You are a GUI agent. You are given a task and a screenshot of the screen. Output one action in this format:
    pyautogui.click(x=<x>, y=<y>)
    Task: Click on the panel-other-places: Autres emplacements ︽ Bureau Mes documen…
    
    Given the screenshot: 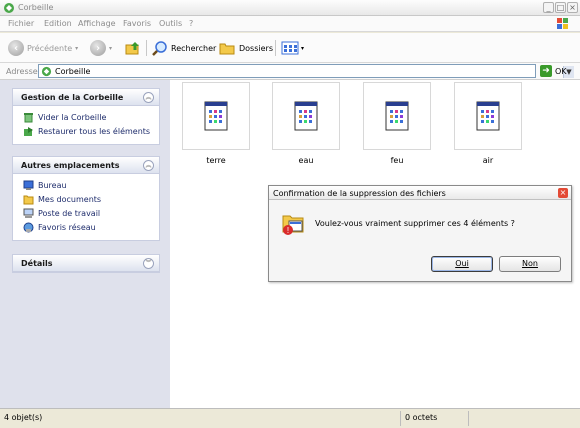 What is the action you would take?
    pyautogui.click(x=86, y=198)
    